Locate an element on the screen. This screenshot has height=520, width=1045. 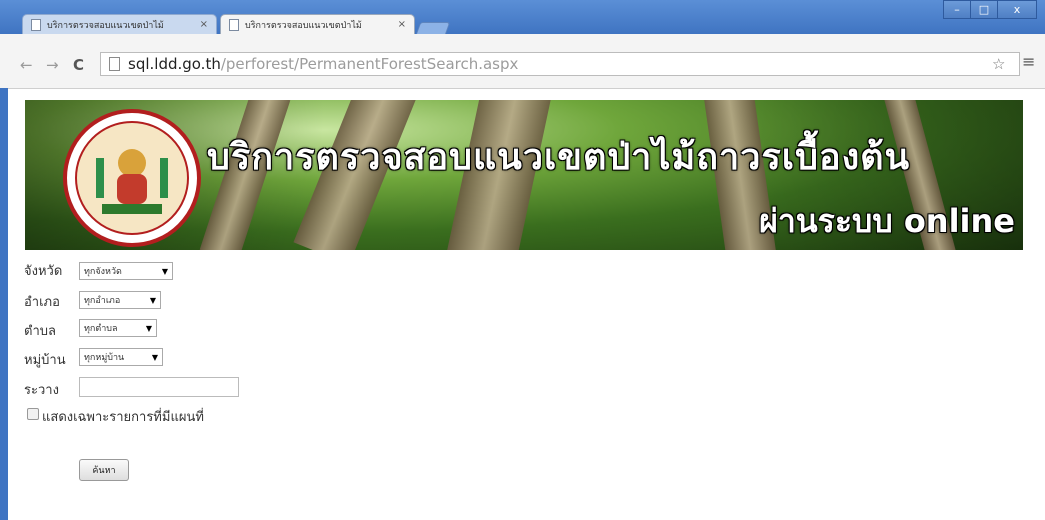
minimize-button: – is located at coordinates (957, 9).